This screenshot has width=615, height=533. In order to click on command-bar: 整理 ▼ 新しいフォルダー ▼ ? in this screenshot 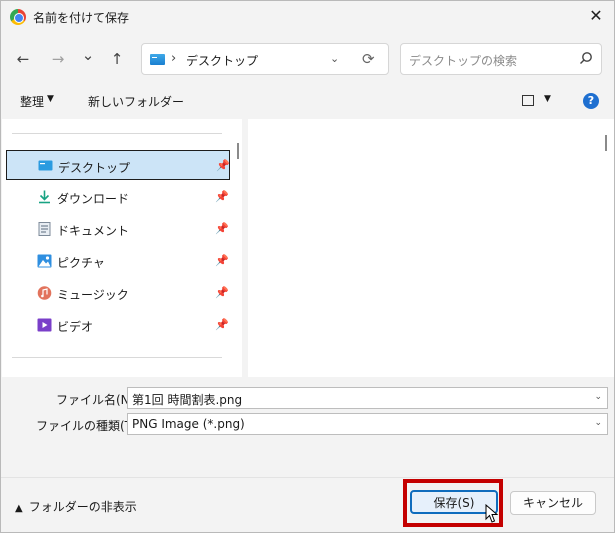, I will do `click(307, 101)`.